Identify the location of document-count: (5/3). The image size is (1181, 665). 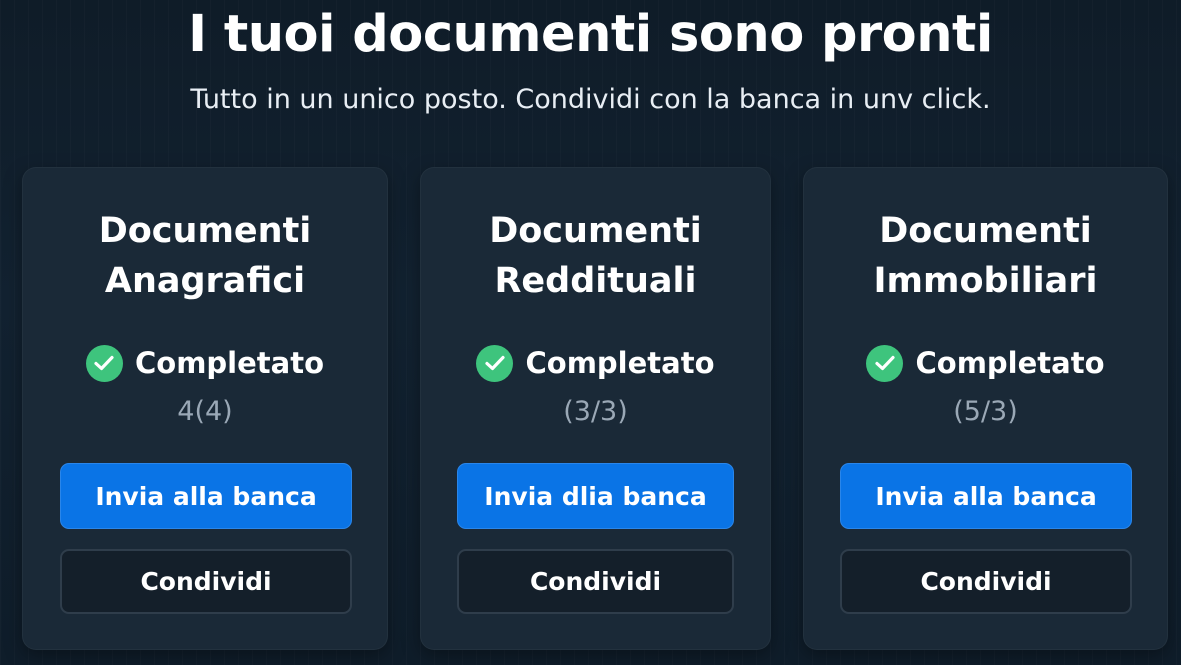
(985, 411).